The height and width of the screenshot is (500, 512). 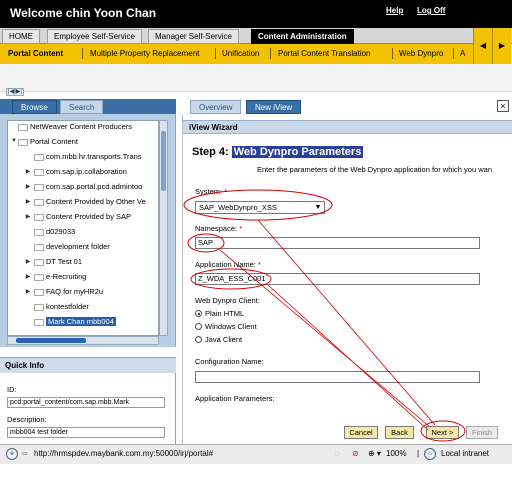 What do you see at coordinates (256, 78) in the screenshot?
I see `content-divider` at bounding box center [256, 78].